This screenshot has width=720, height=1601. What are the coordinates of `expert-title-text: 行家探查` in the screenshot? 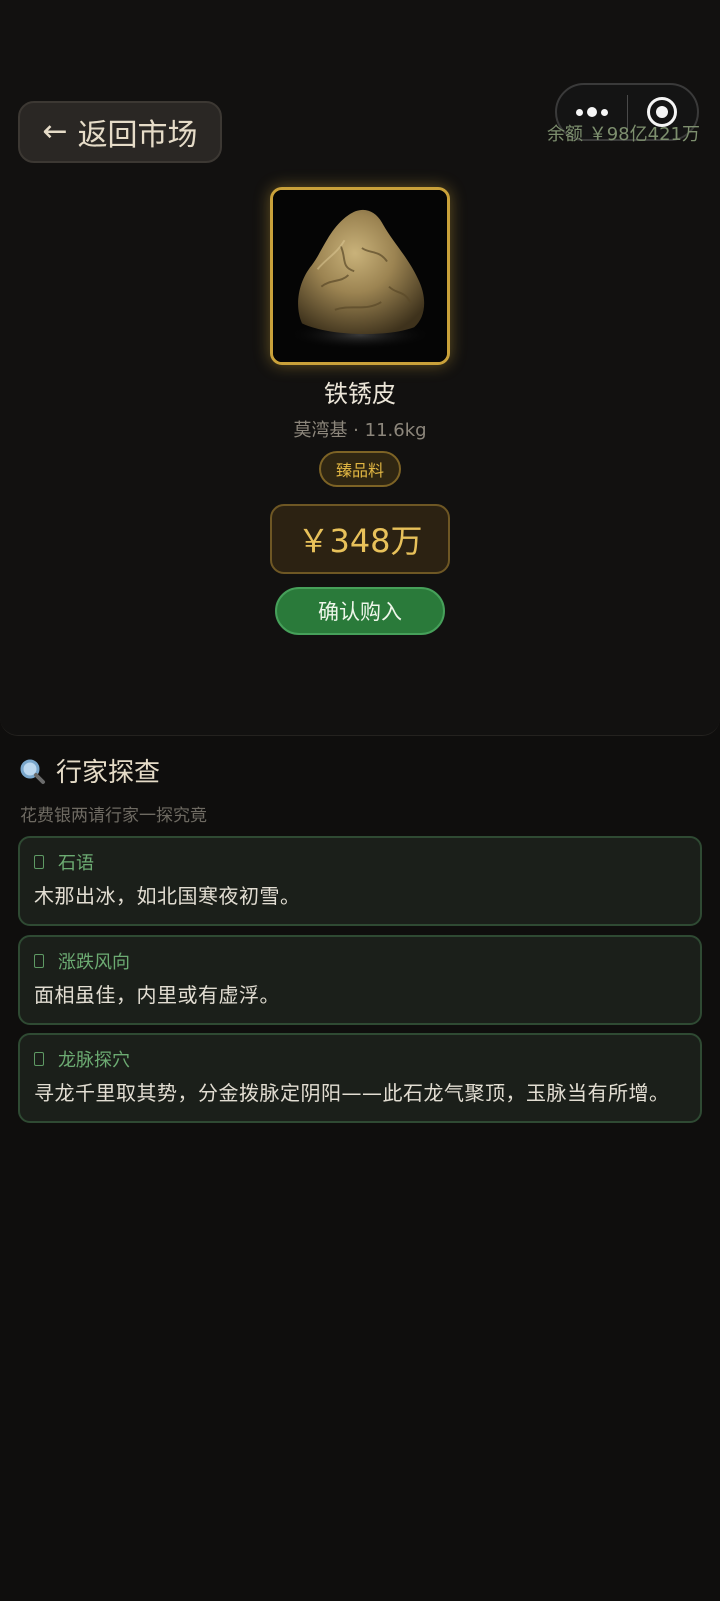 It's located at (108, 773).